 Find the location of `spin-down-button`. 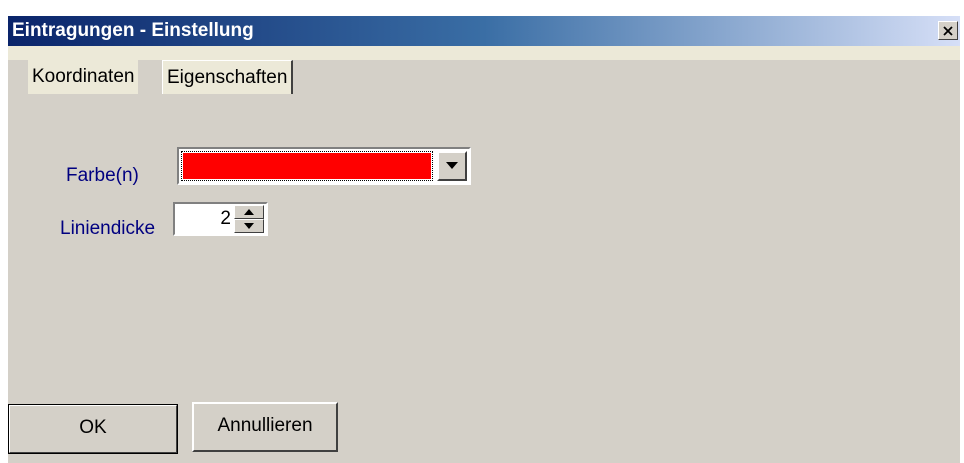

spin-down-button is located at coordinates (249, 226).